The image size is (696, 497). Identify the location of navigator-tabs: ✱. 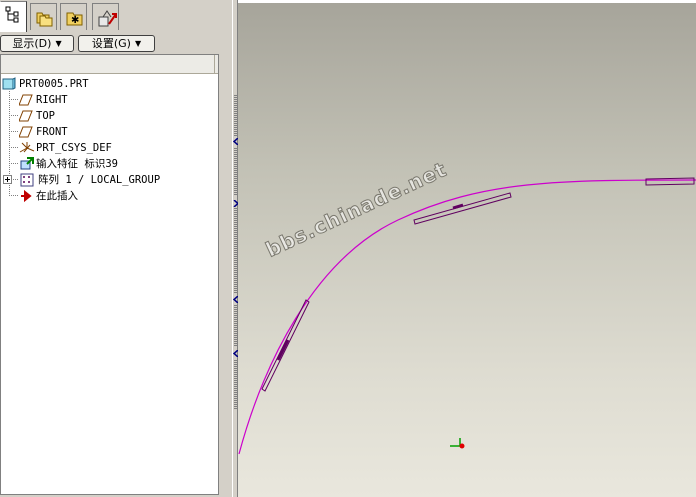
(116, 16).